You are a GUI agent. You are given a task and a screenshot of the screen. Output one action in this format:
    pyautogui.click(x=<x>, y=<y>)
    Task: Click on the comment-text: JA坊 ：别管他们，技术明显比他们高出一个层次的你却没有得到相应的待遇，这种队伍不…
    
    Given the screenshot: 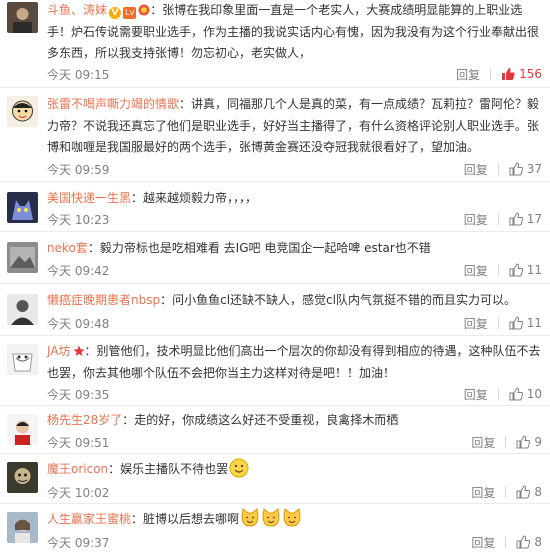 What is the action you would take?
    pyautogui.click(x=295, y=362)
    